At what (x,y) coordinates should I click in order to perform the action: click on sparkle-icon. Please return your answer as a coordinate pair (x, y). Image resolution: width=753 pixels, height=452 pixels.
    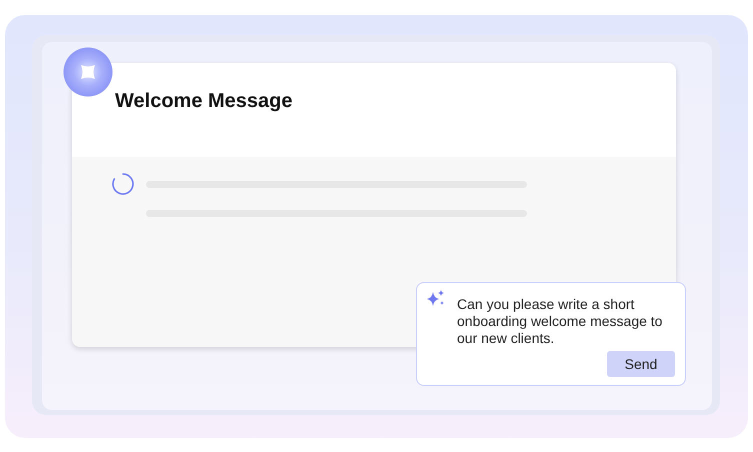
    Looking at the image, I should click on (436, 299).